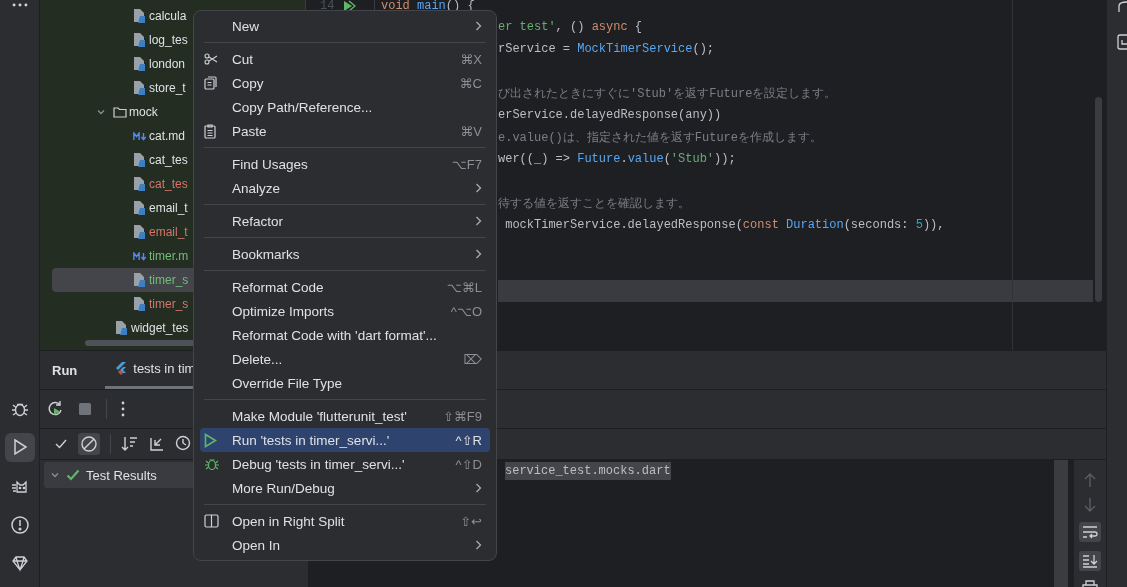 This screenshot has height=587, width=1127. What do you see at coordinates (288, 383) in the screenshot?
I see `menu-label: Override File Type` at bounding box center [288, 383].